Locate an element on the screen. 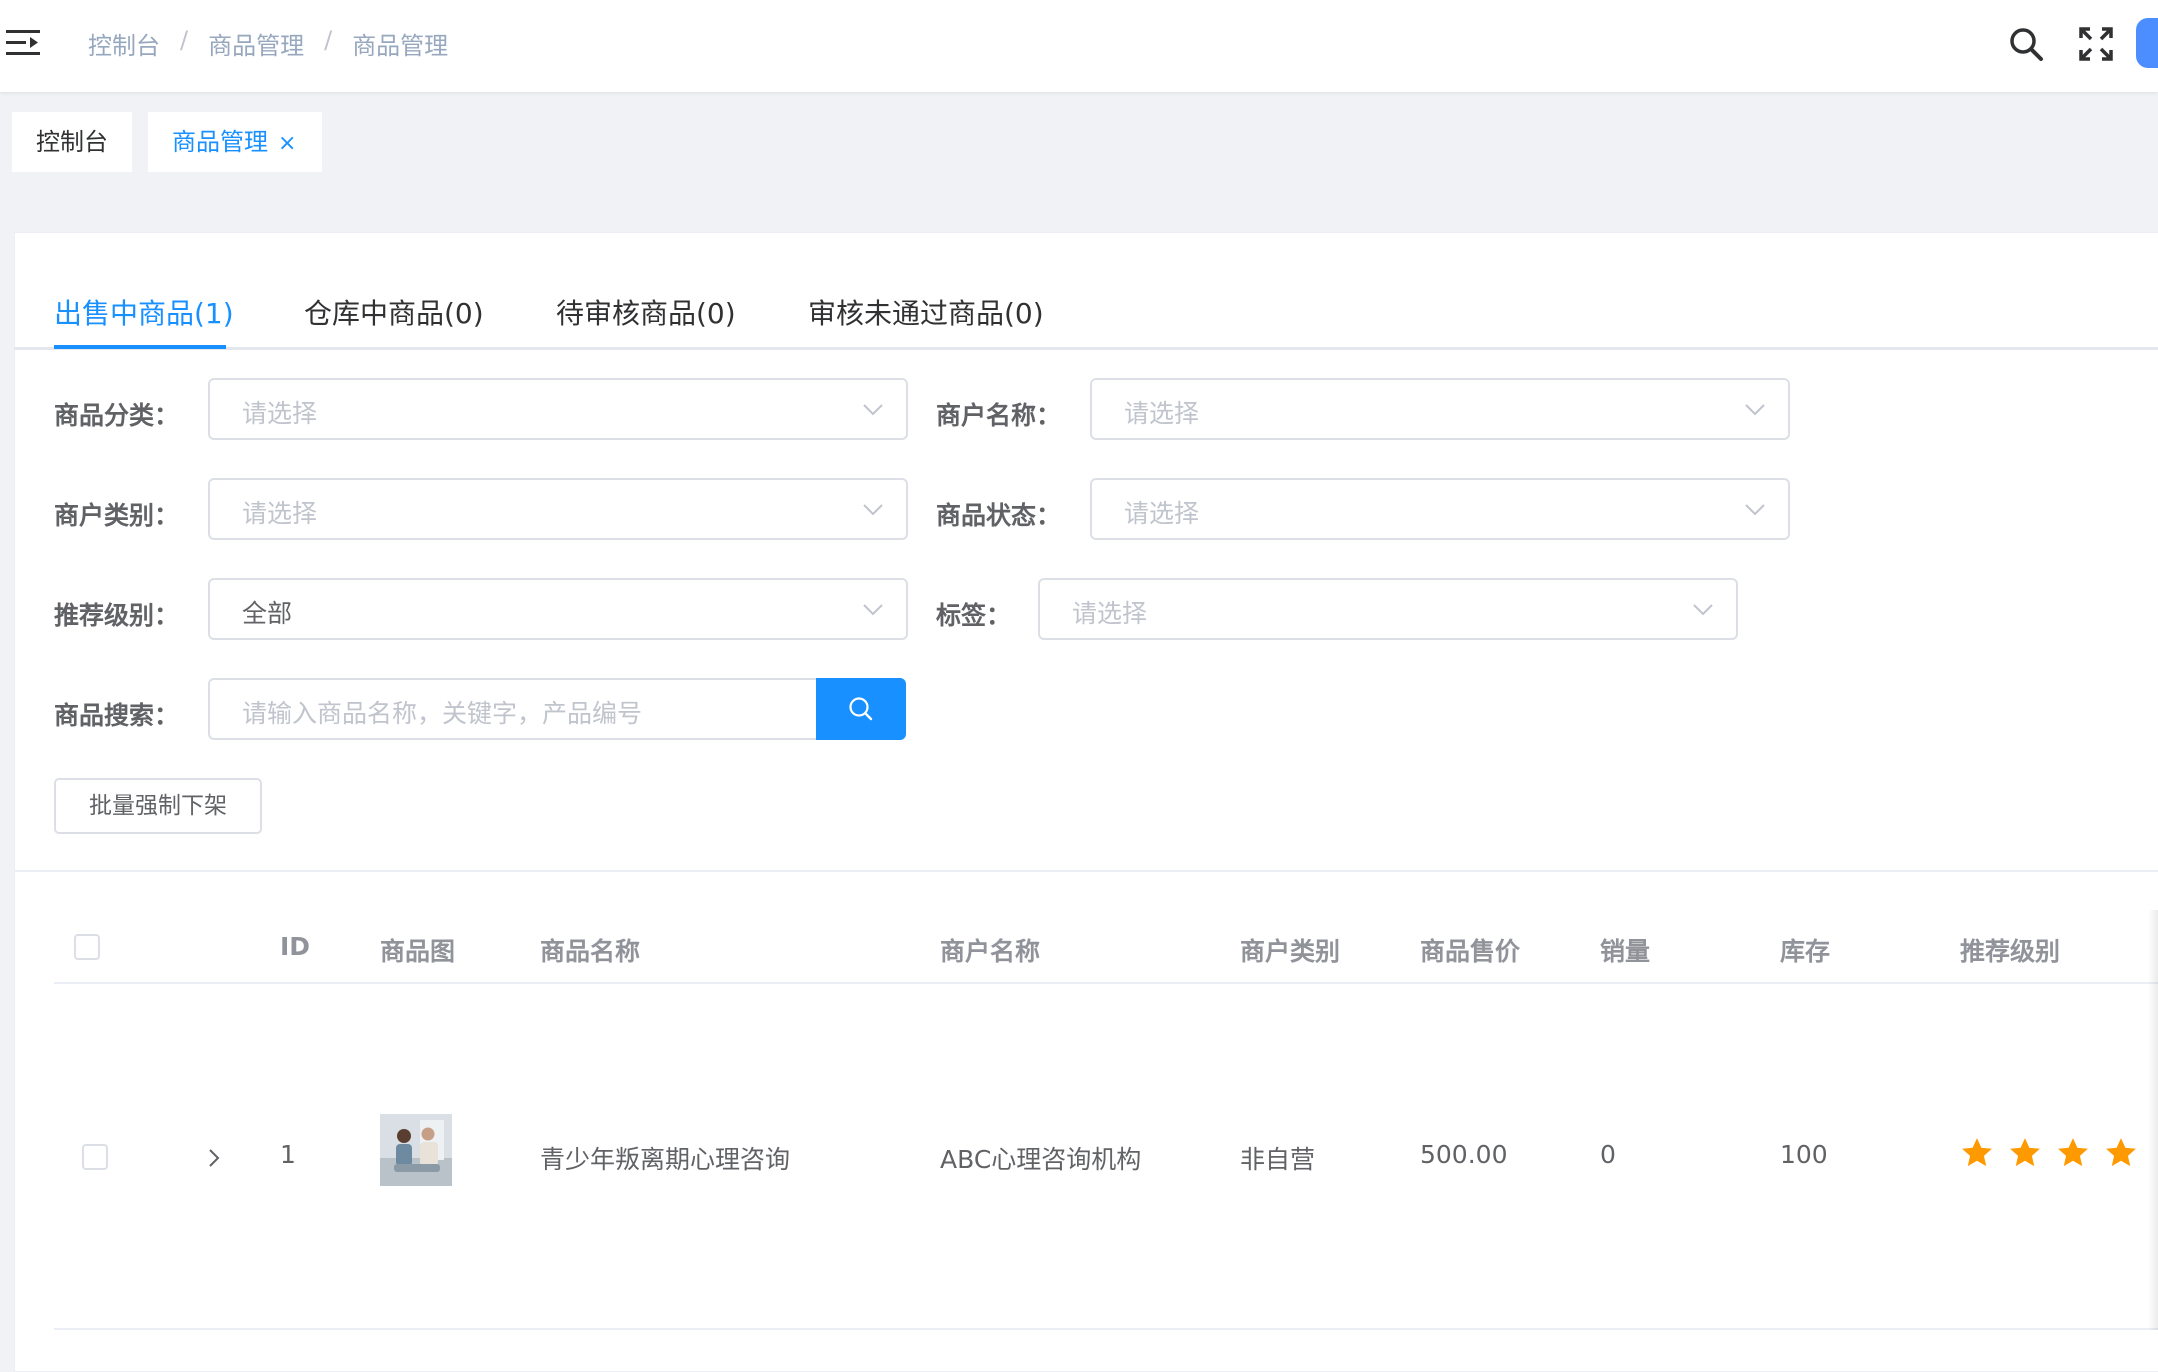 The height and width of the screenshot is (1372, 2158). merchant-name-select-placeholder: 请选择 is located at coordinates (1162, 413).